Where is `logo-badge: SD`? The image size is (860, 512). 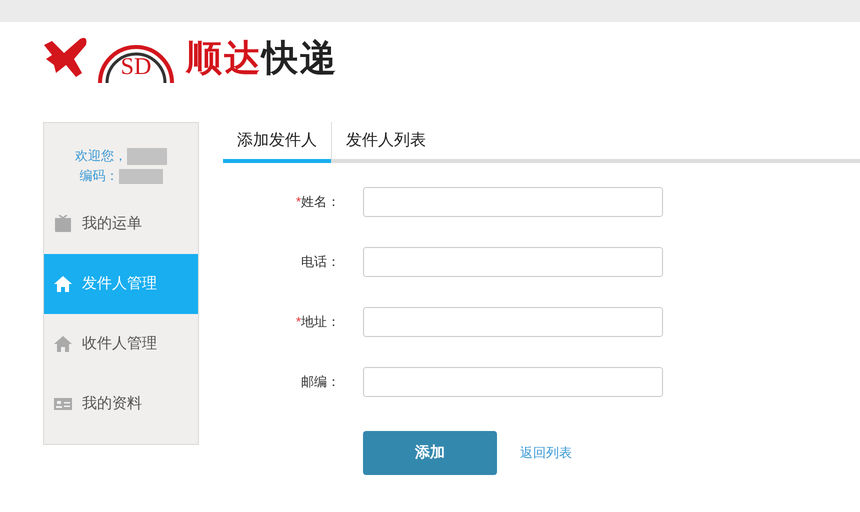
logo-badge: SD is located at coordinates (136, 61).